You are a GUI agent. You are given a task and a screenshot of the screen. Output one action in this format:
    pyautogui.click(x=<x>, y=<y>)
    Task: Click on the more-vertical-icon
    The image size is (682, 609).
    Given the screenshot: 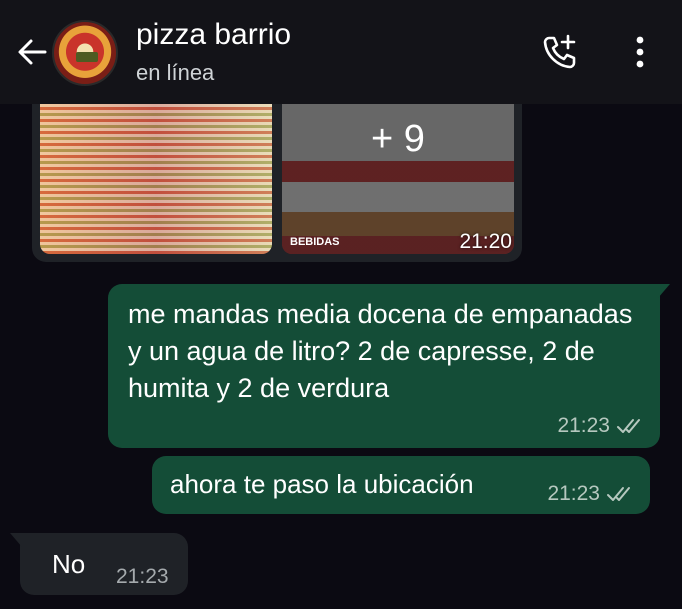 What is the action you would take?
    pyautogui.click(x=640, y=52)
    